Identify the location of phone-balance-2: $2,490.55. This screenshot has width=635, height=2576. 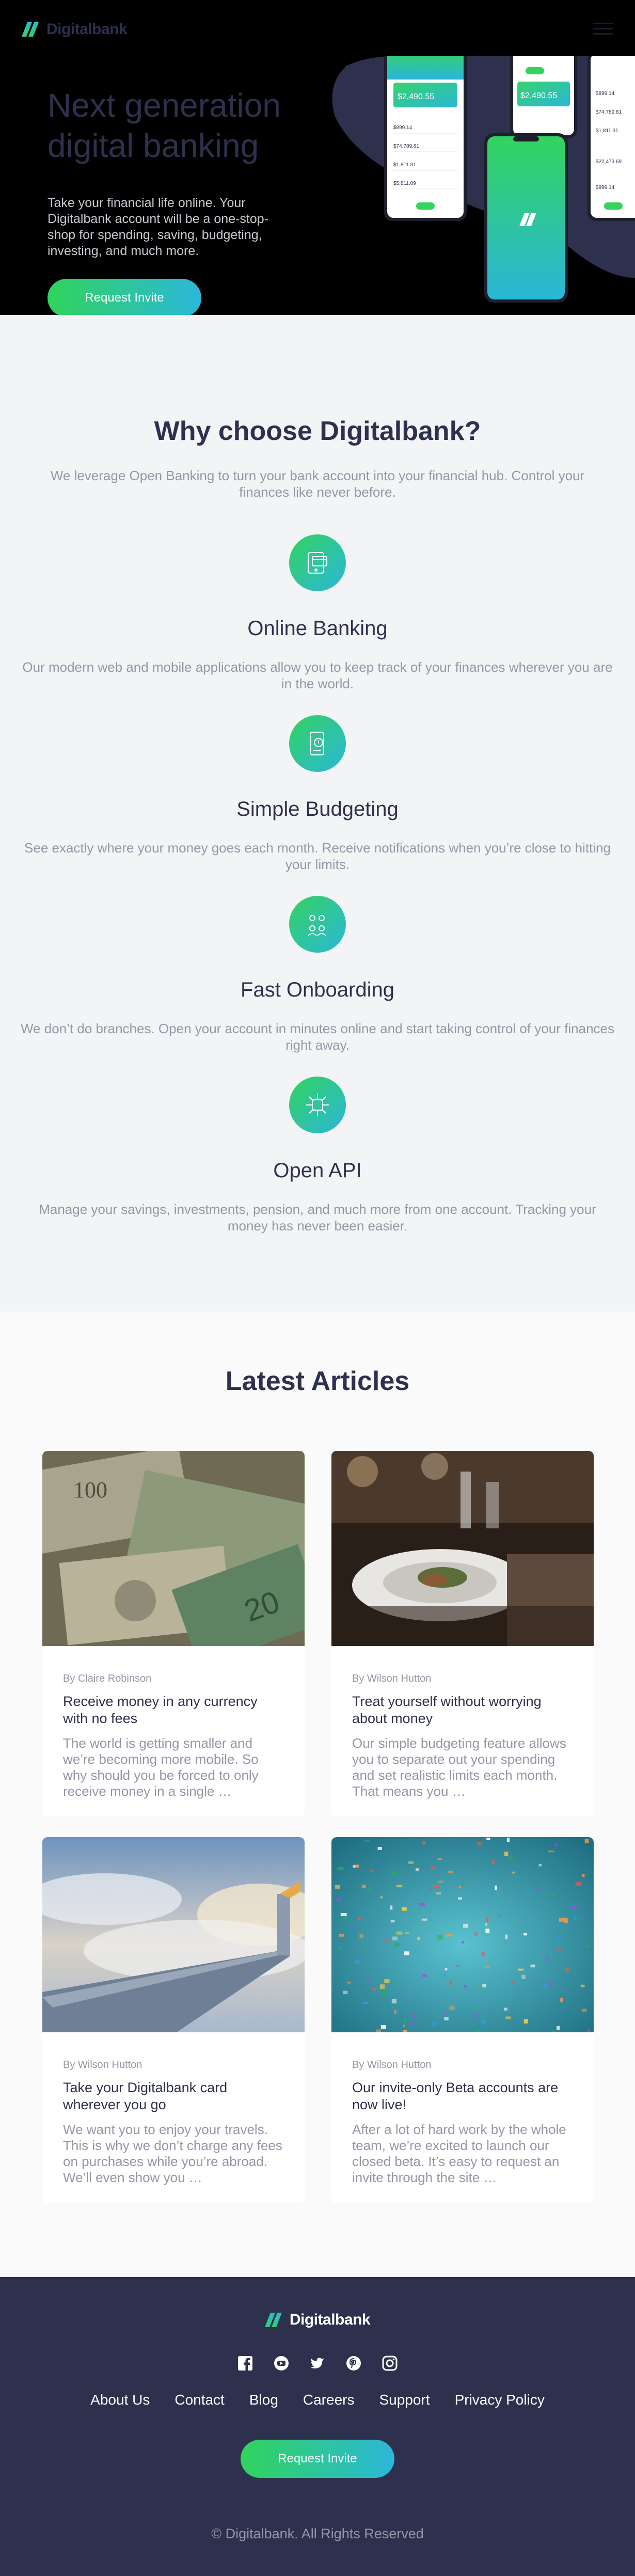
(538, 95).